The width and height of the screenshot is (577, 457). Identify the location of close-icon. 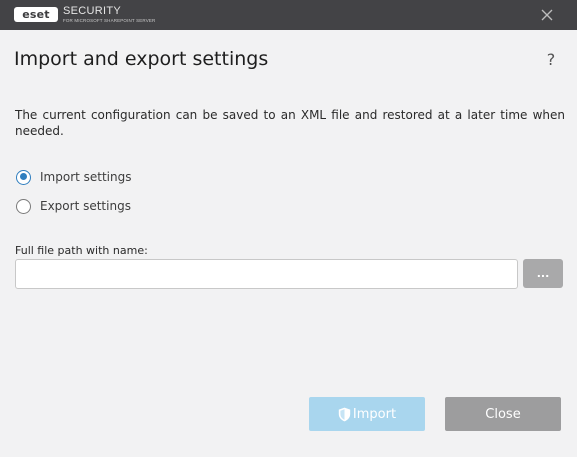
(547, 15).